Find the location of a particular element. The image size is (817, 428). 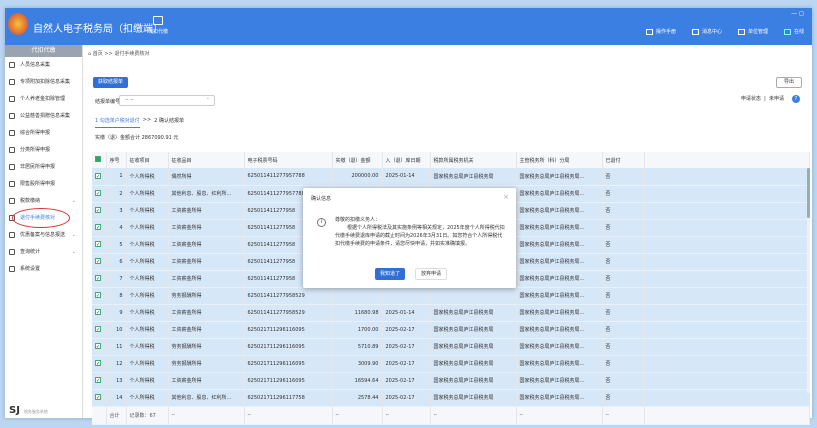

table-cell: 3009.90 is located at coordinates (357, 364).